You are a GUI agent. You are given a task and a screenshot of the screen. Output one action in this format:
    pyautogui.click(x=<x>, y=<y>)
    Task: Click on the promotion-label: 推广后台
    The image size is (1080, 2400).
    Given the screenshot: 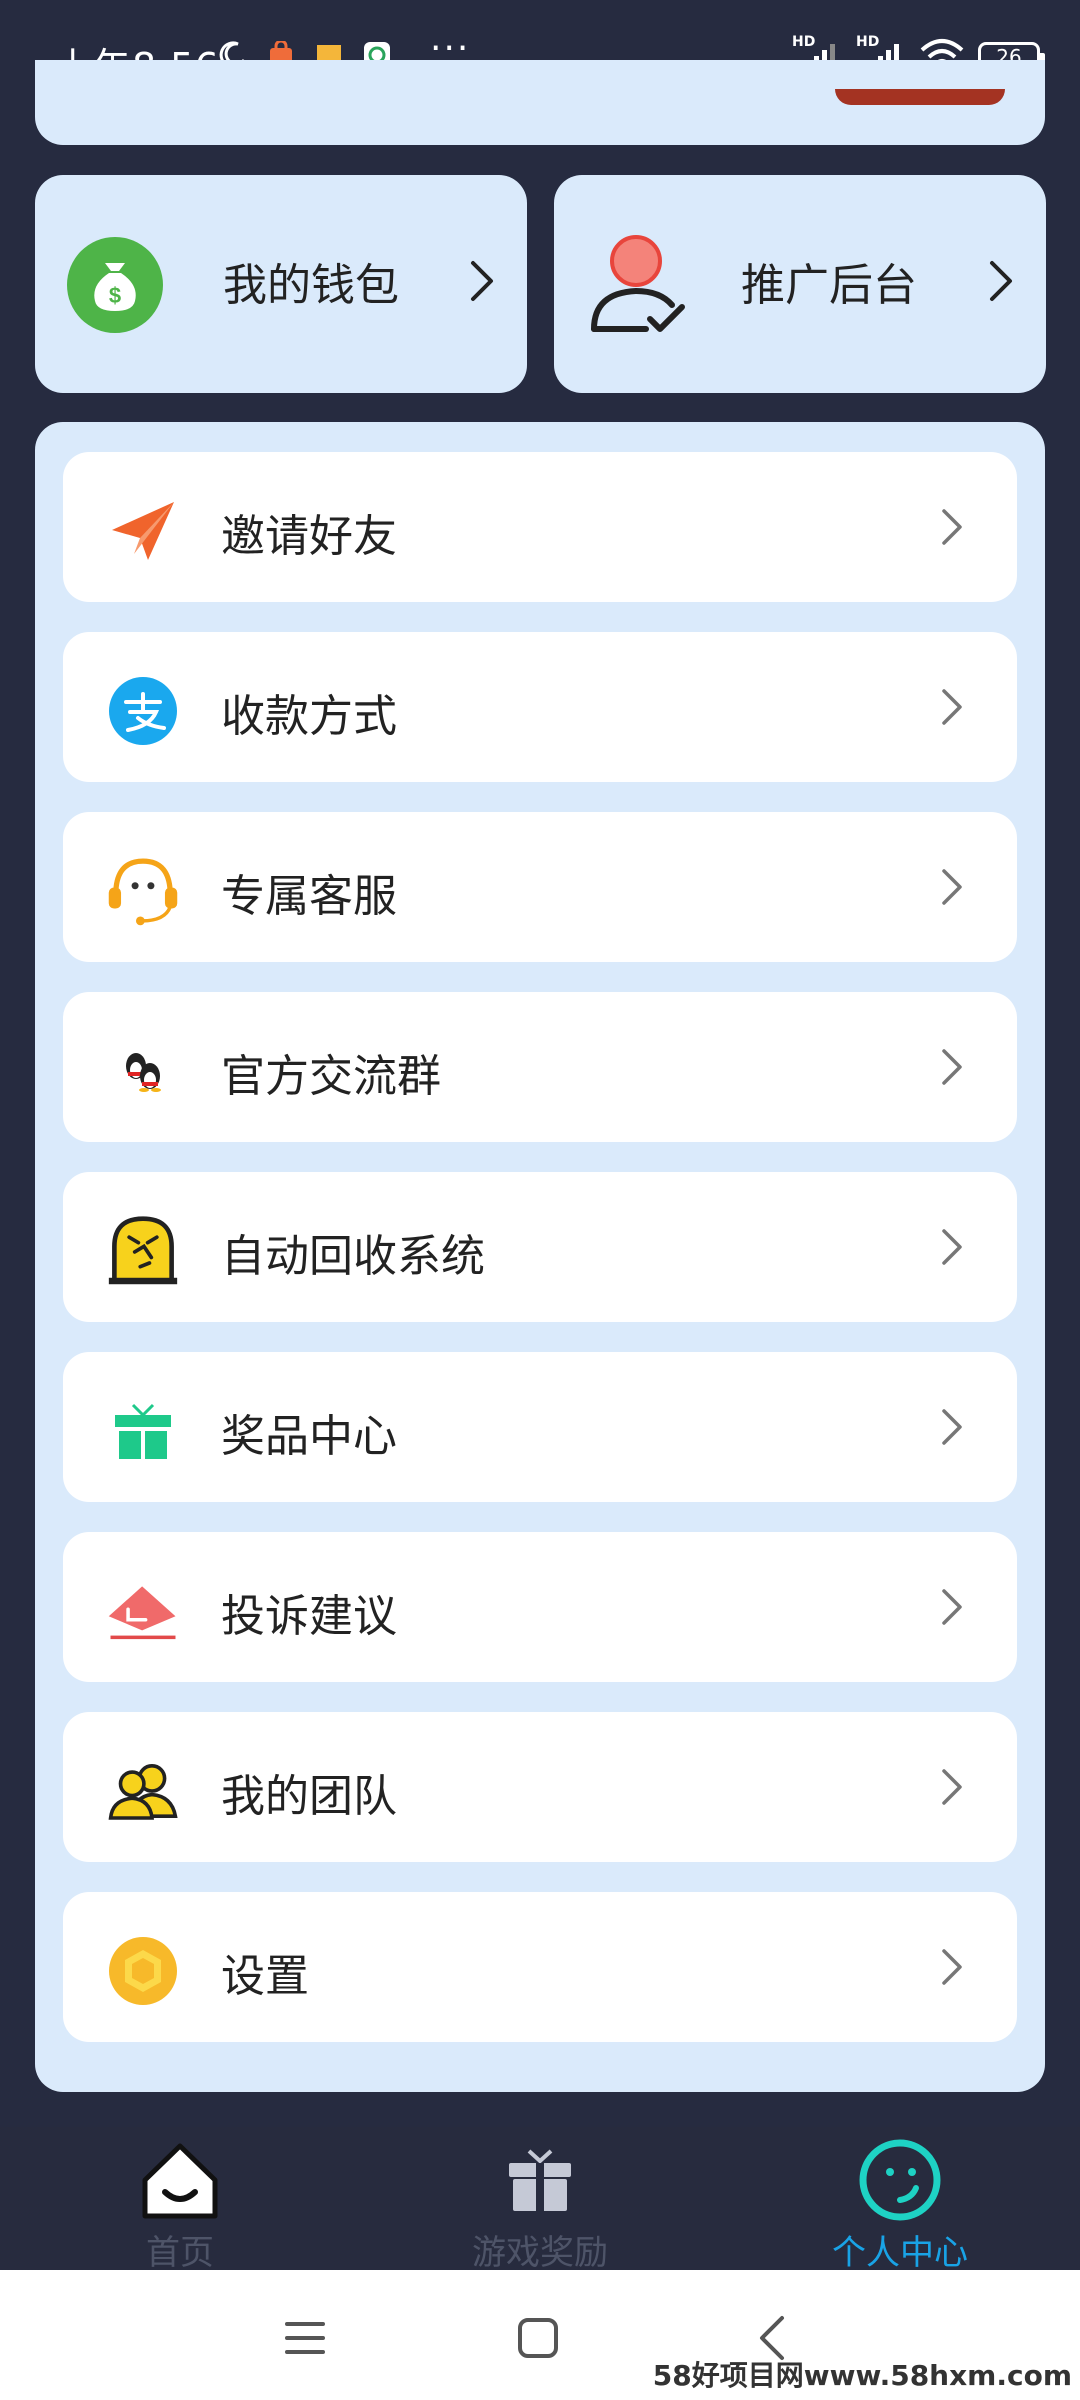 What is the action you would take?
    pyautogui.click(x=829, y=285)
    